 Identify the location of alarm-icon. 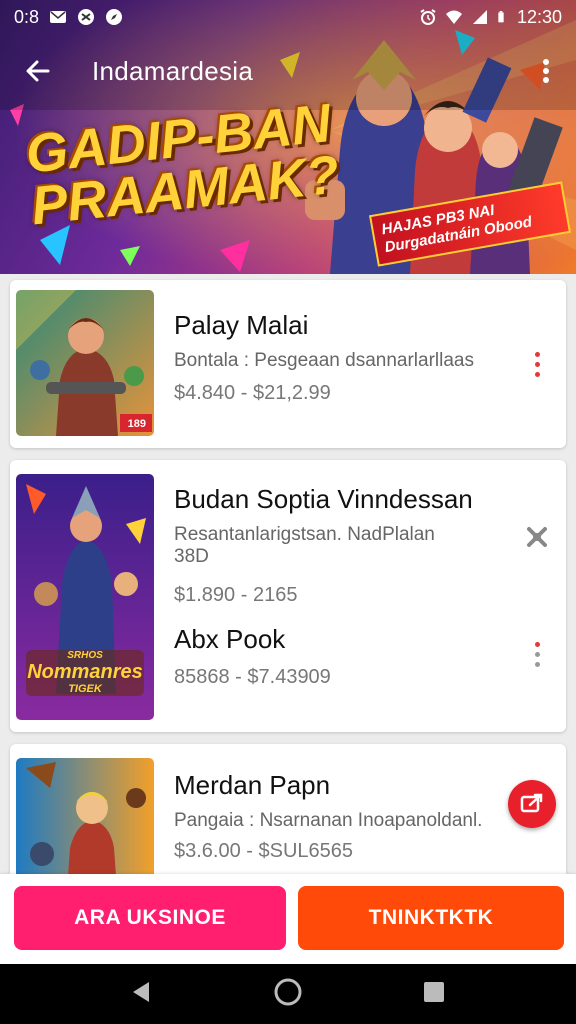
(428, 17).